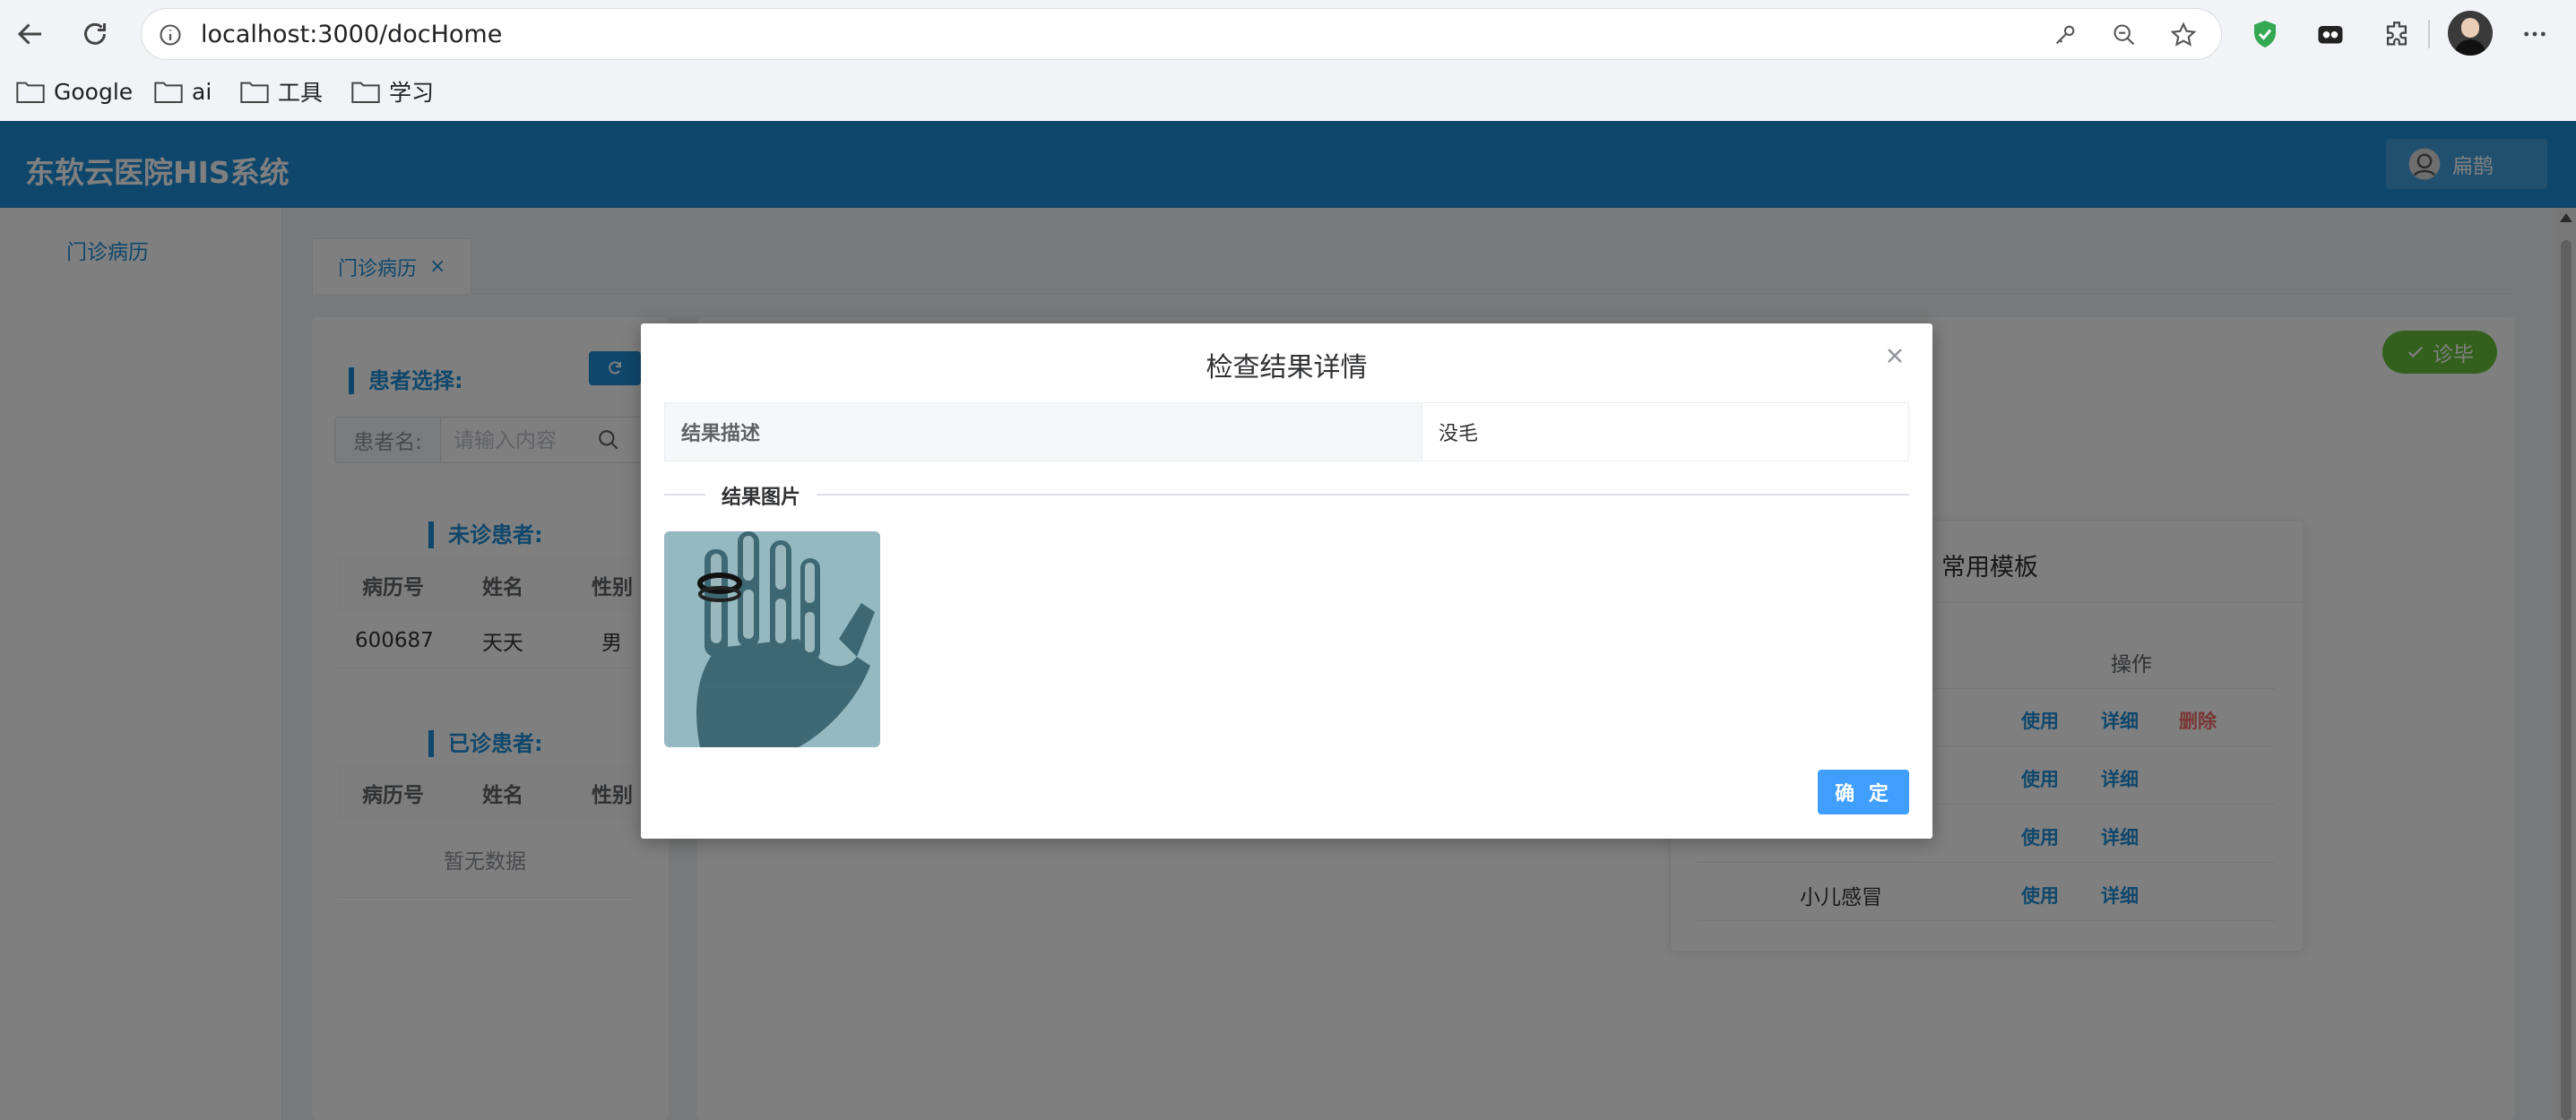 The width and height of the screenshot is (2576, 1120). What do you see at coordinates (1181, 34) in the screenshot?
I see `address-bar: localhost:3000/docHome` at bounding box center [1181, 34].